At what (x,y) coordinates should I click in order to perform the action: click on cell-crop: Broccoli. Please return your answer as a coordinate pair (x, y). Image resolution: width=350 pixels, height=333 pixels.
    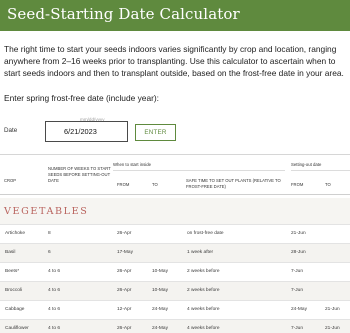
    Looking at the image, I should click on (14, 290).